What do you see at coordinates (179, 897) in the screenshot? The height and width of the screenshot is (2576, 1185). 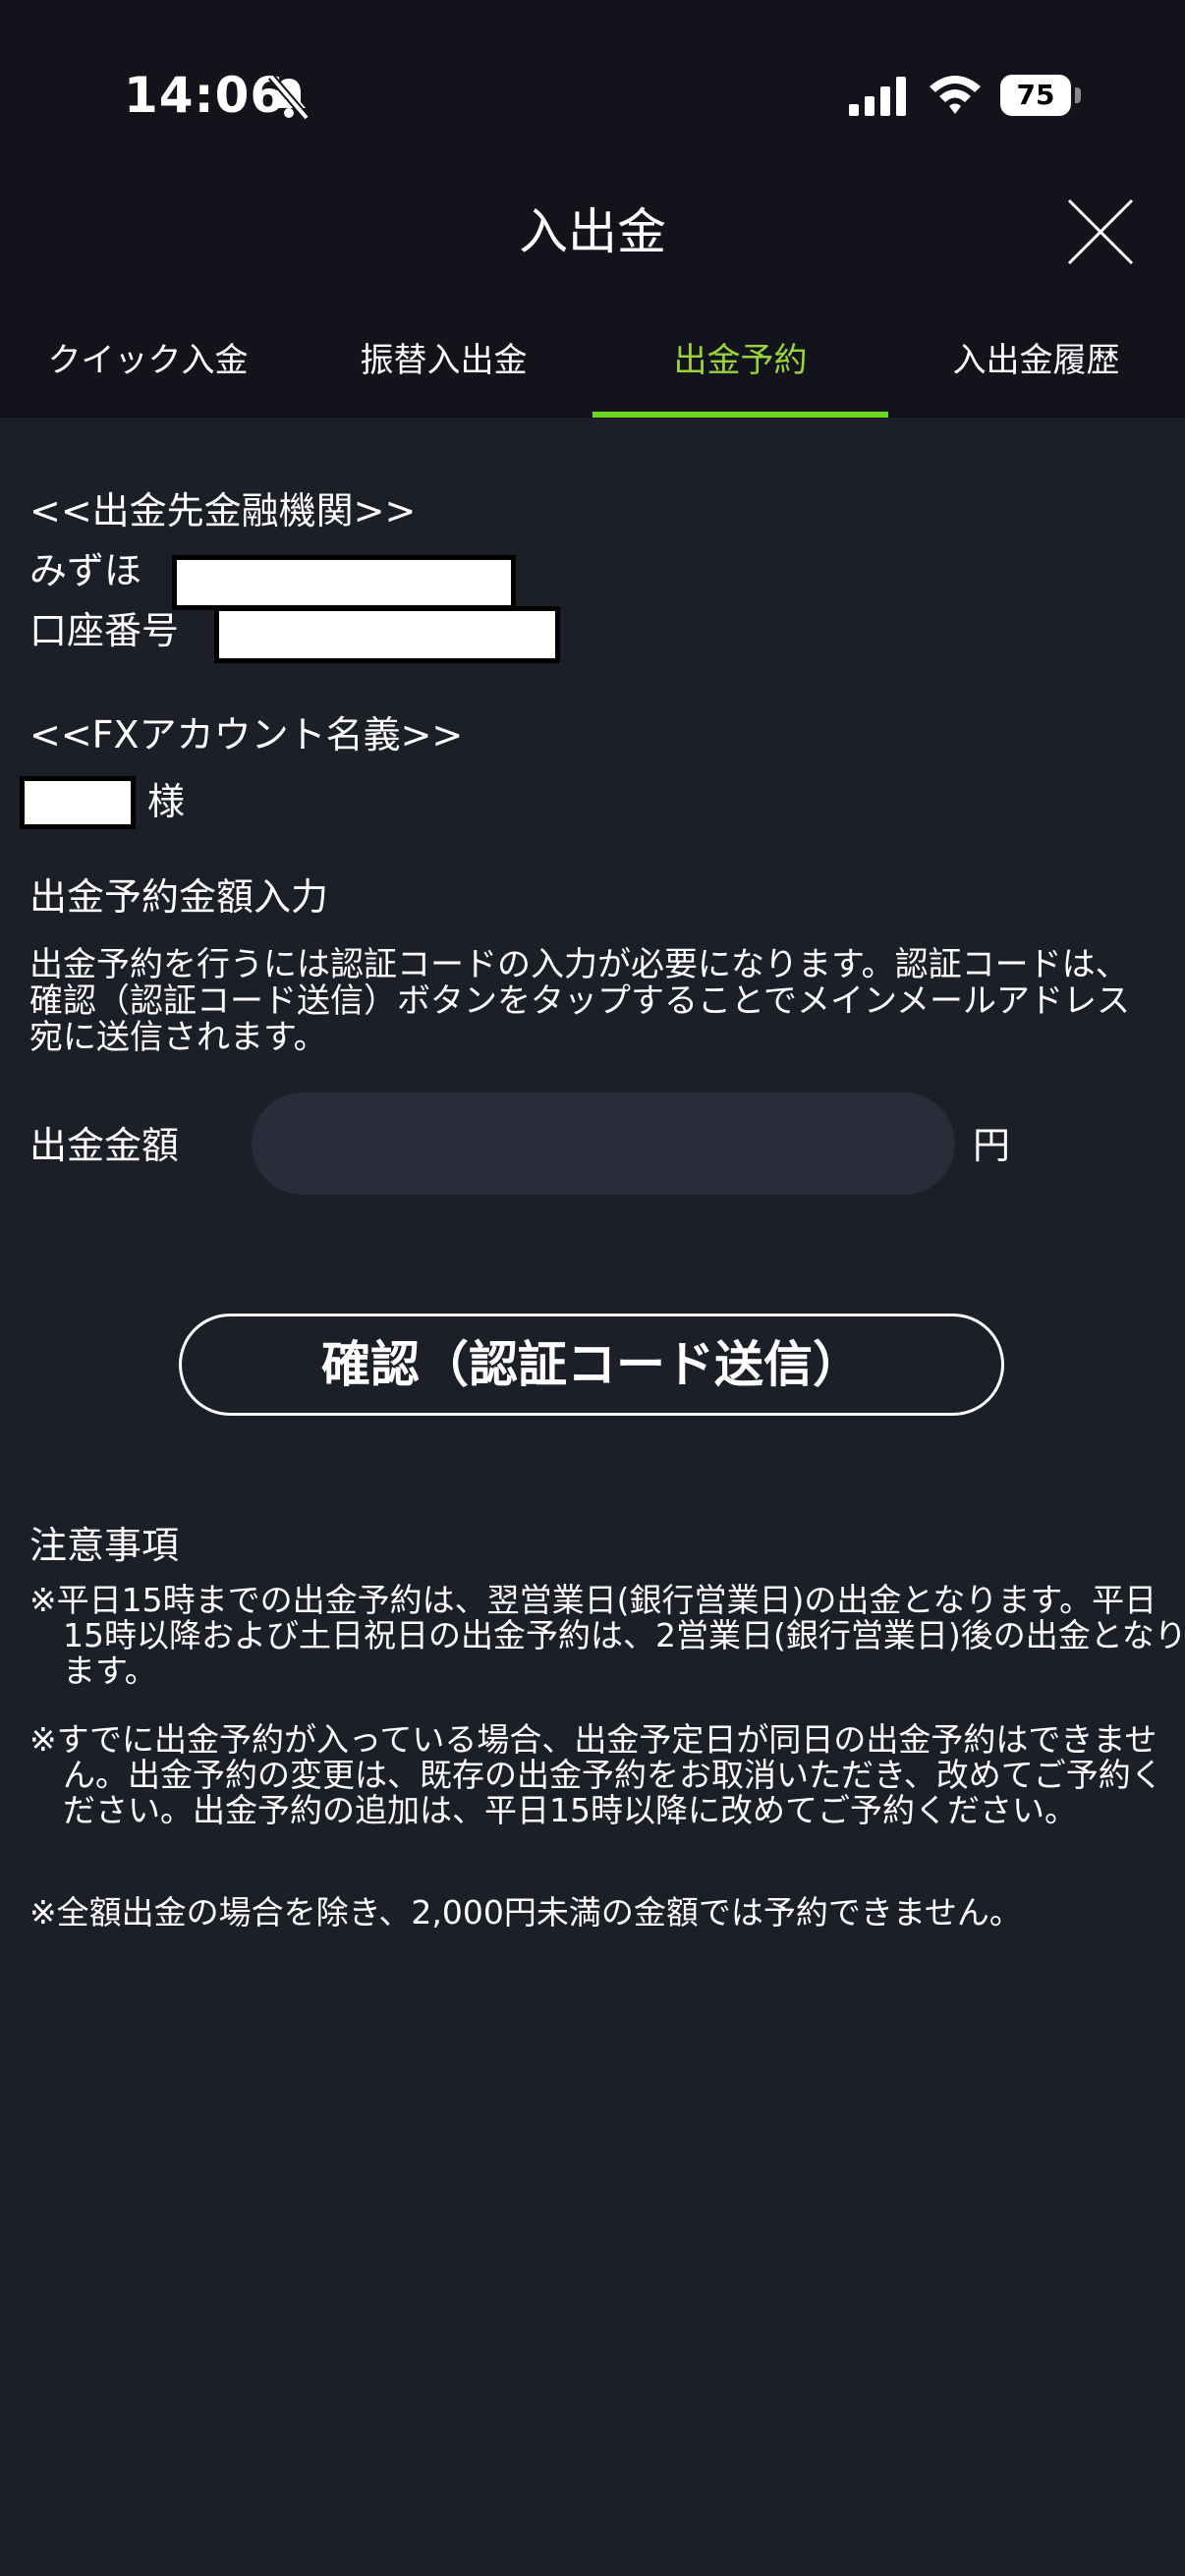 I see `amount-heading: 出金予約金額入力` at bounding box center [179, 897].